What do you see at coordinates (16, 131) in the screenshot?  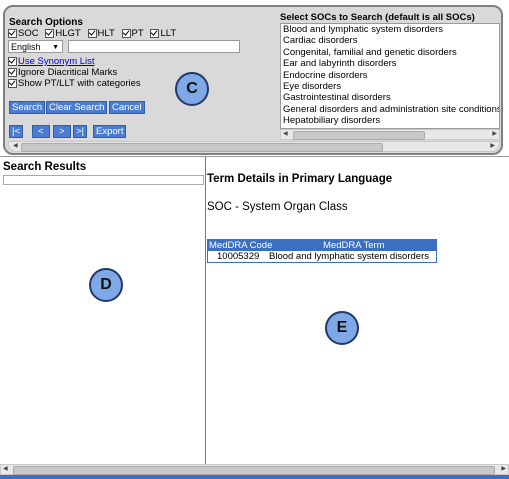 I see `first-page-button: |<` at bounding box center [16, 131].